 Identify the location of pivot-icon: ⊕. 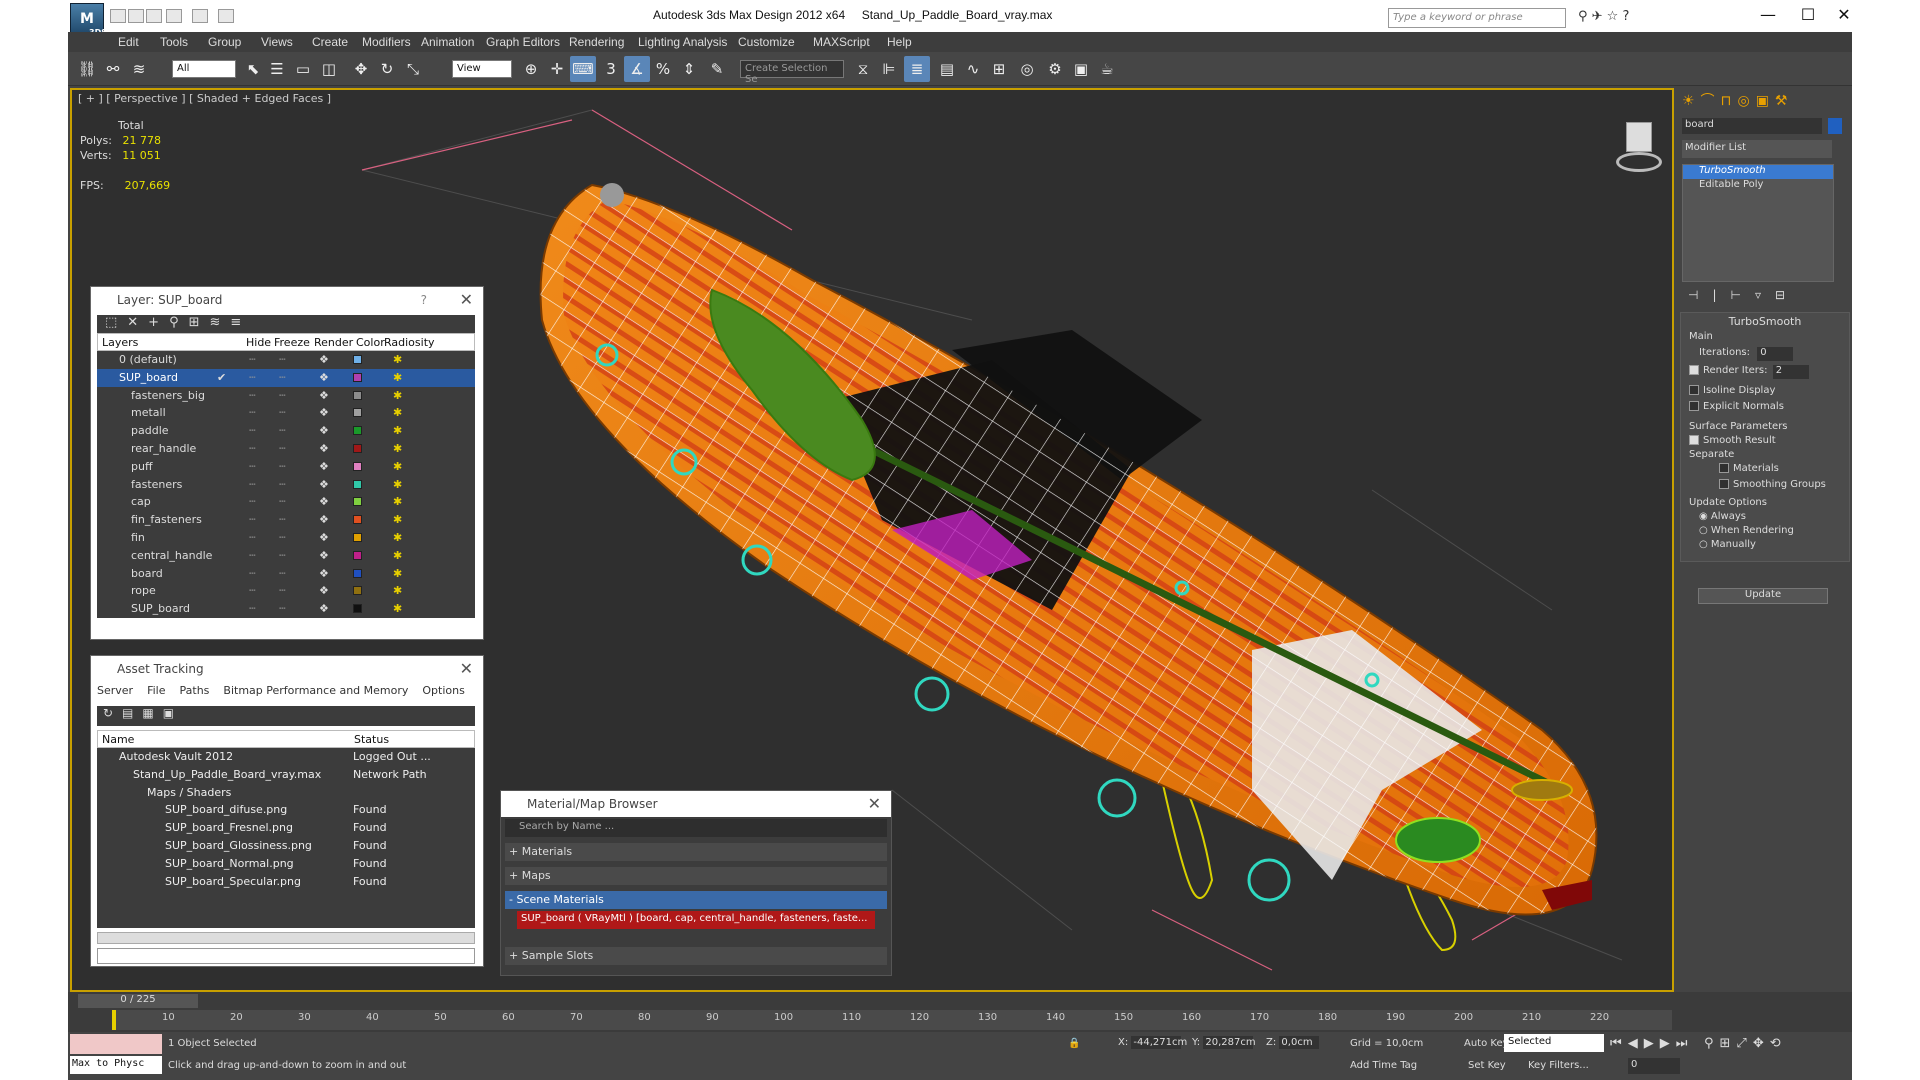
(531, 69).